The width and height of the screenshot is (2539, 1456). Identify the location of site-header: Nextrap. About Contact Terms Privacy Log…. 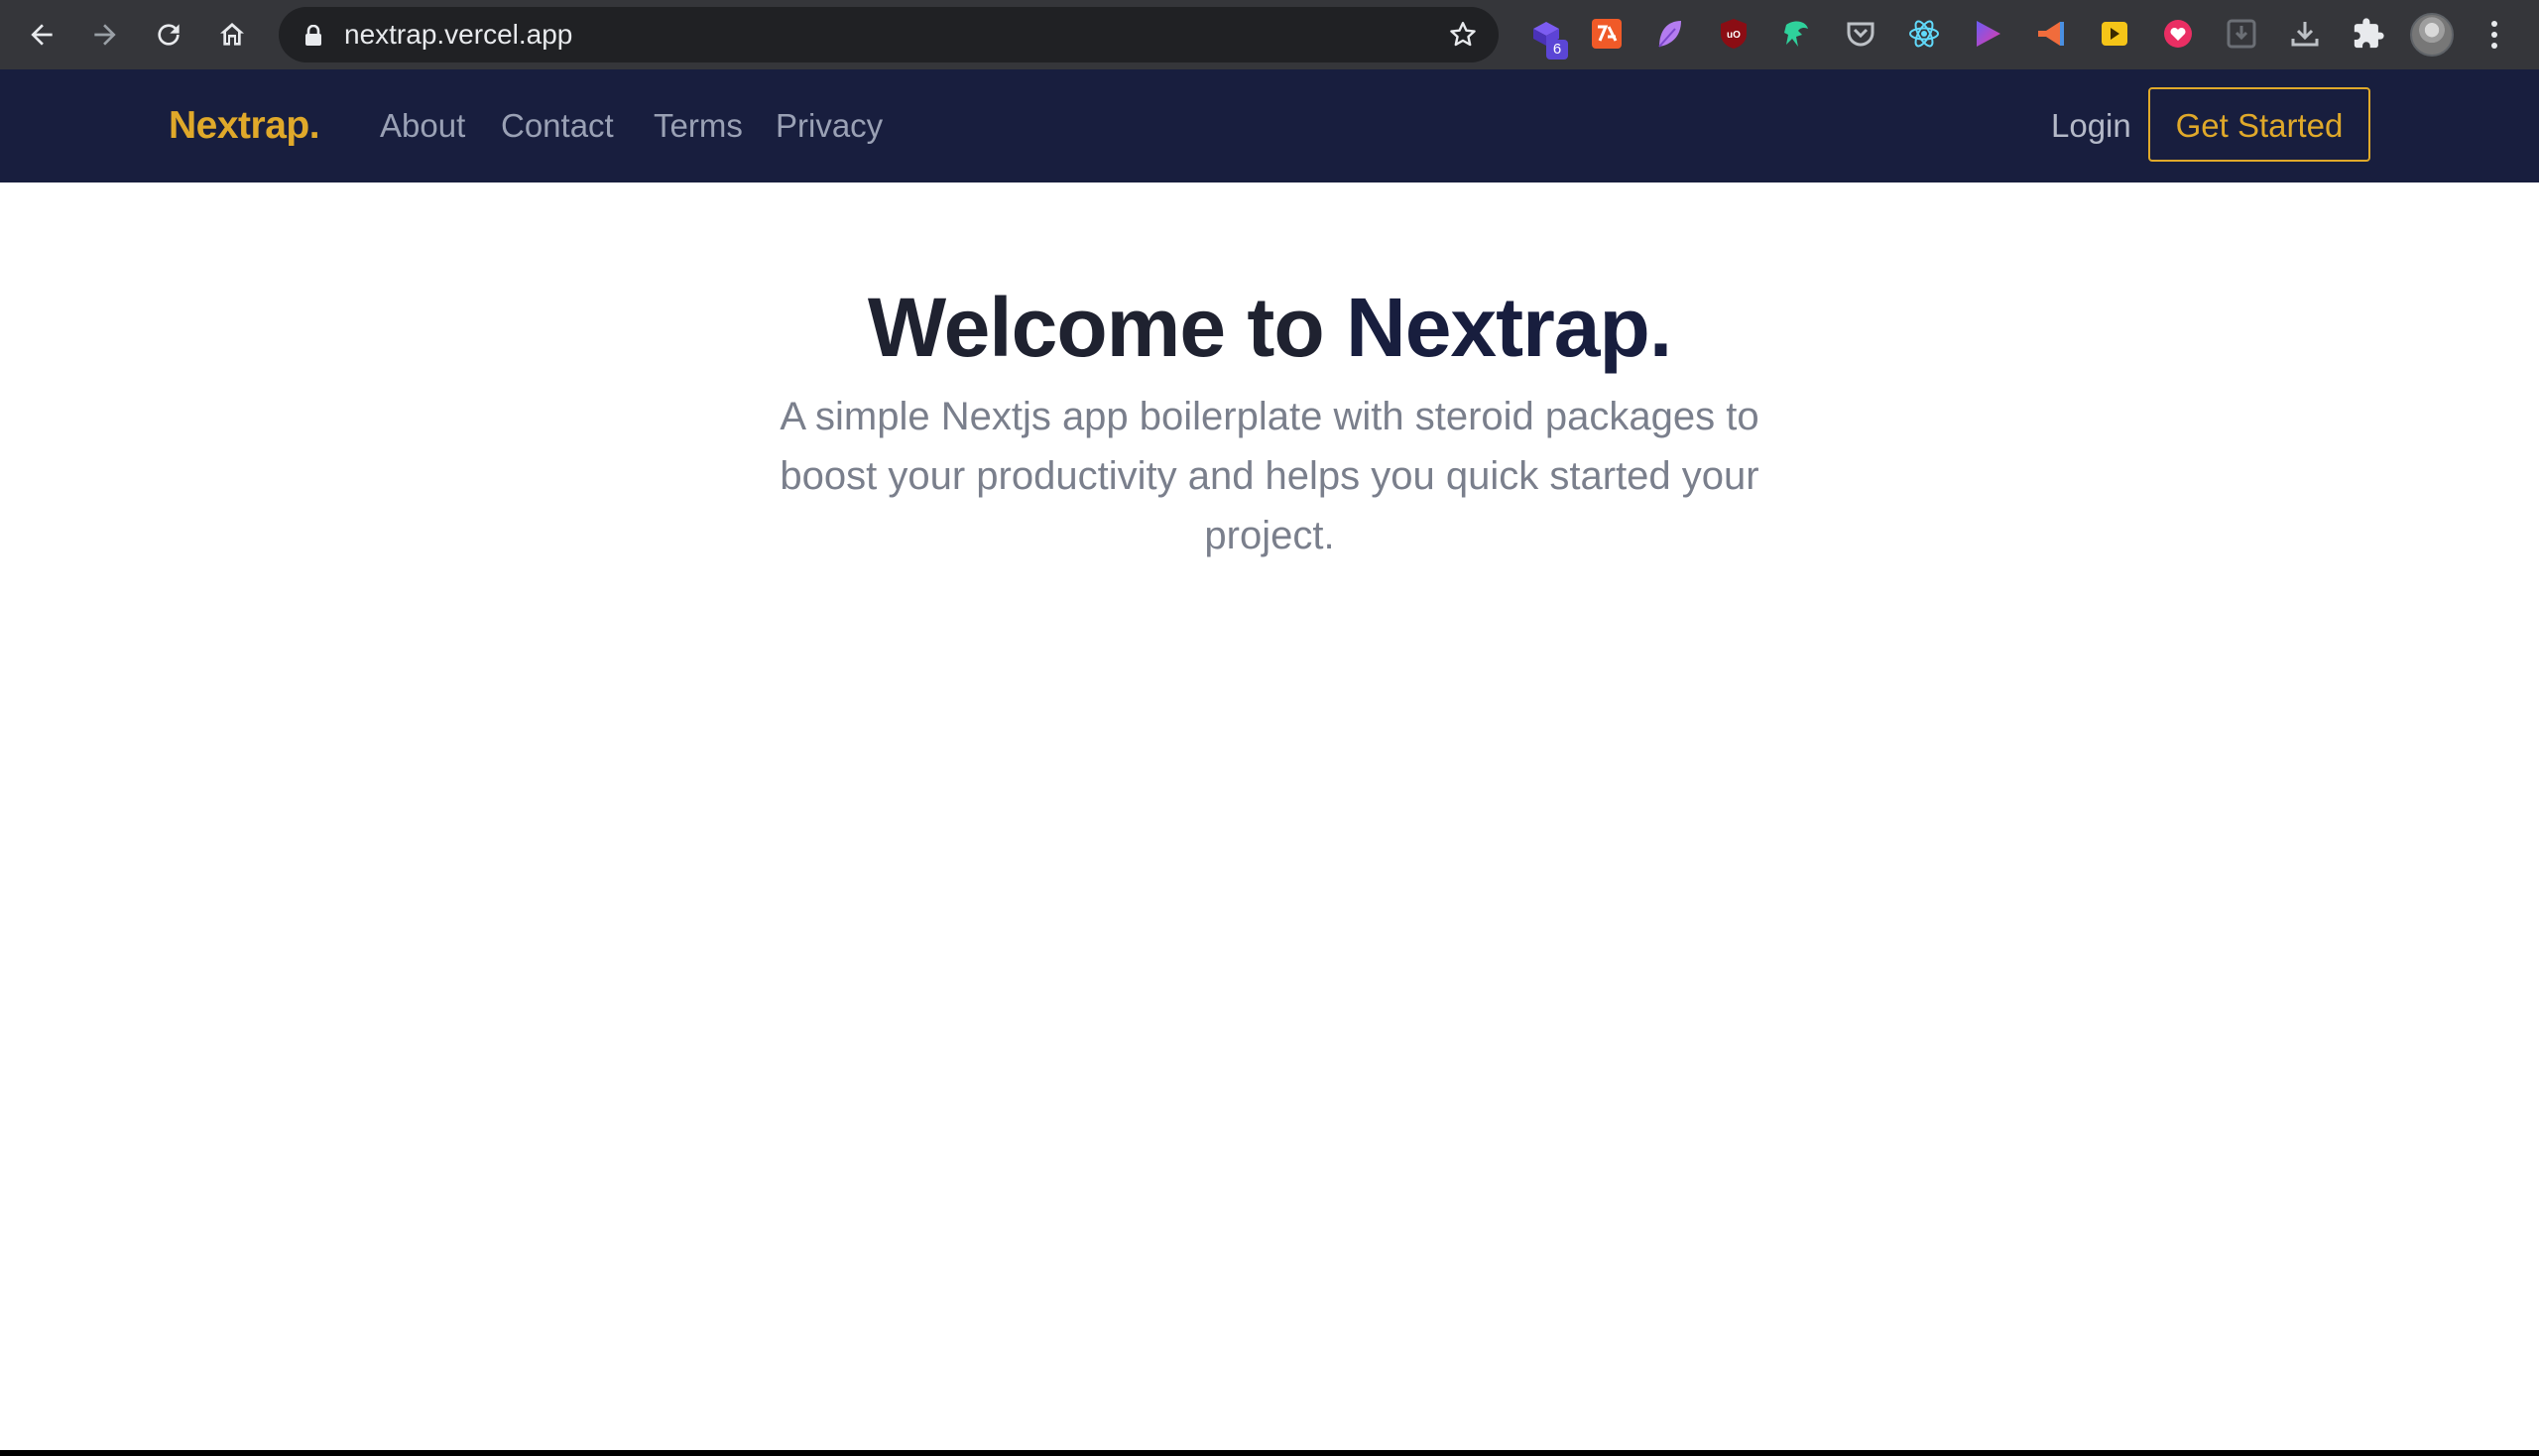
(1269, 125).